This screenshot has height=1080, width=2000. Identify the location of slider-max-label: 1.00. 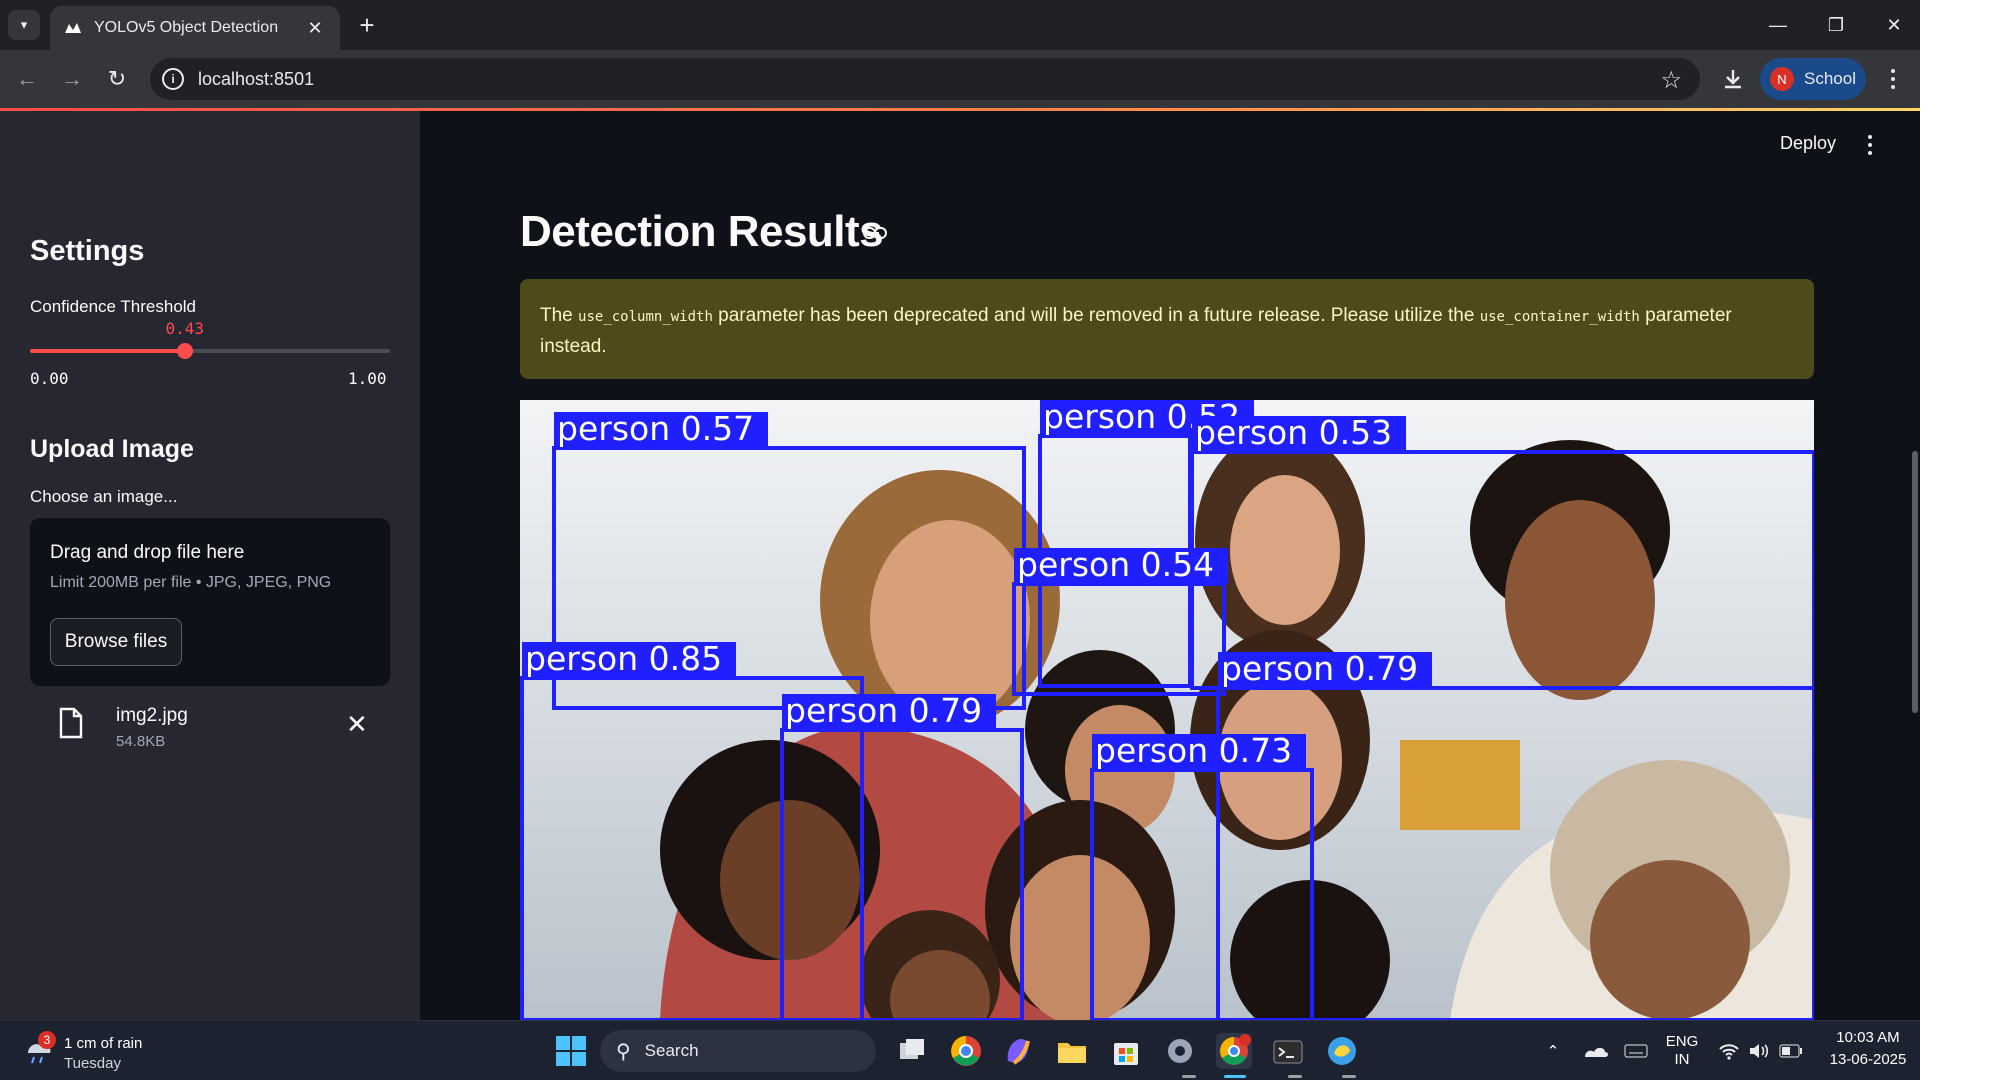
(367, 378).